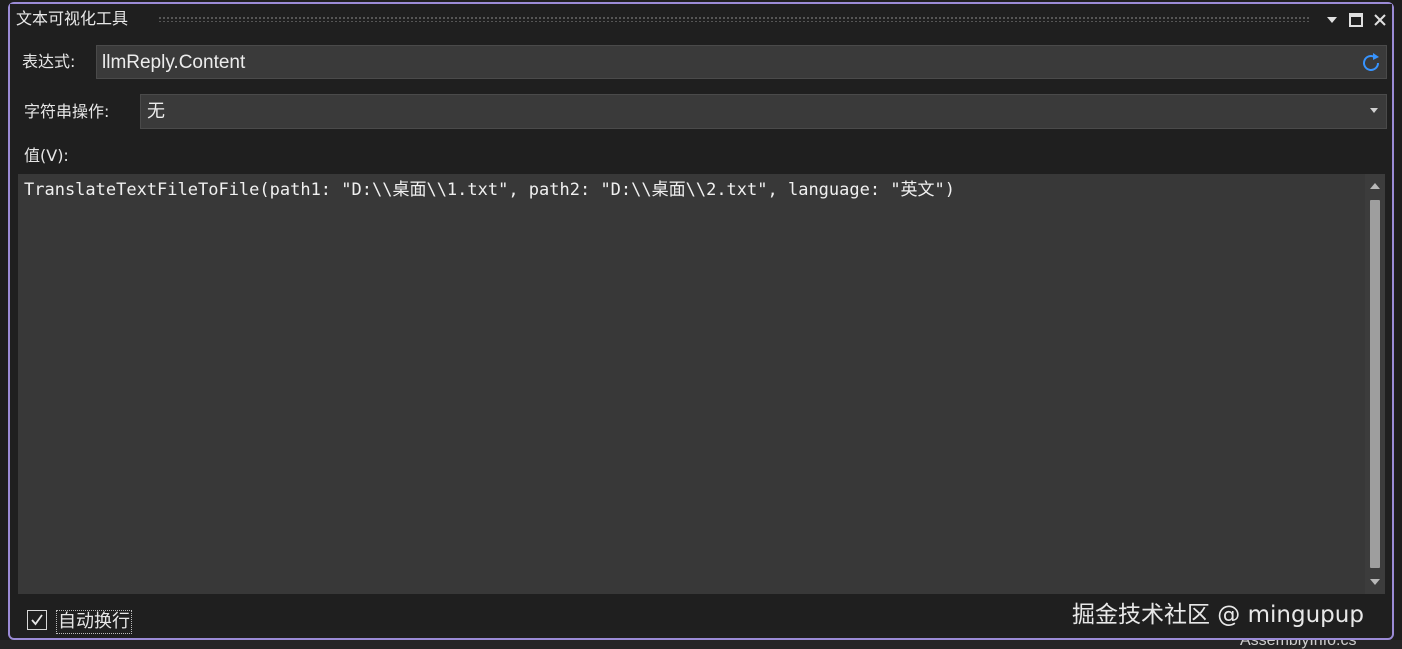  What do you see at coordinates (1375, 582) in the screenshot?
I see `scroll-down-icon` at bounding box center [1375, 582].